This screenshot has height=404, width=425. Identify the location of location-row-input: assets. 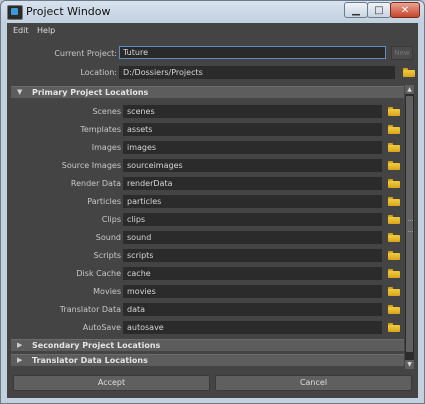
(252, 129).